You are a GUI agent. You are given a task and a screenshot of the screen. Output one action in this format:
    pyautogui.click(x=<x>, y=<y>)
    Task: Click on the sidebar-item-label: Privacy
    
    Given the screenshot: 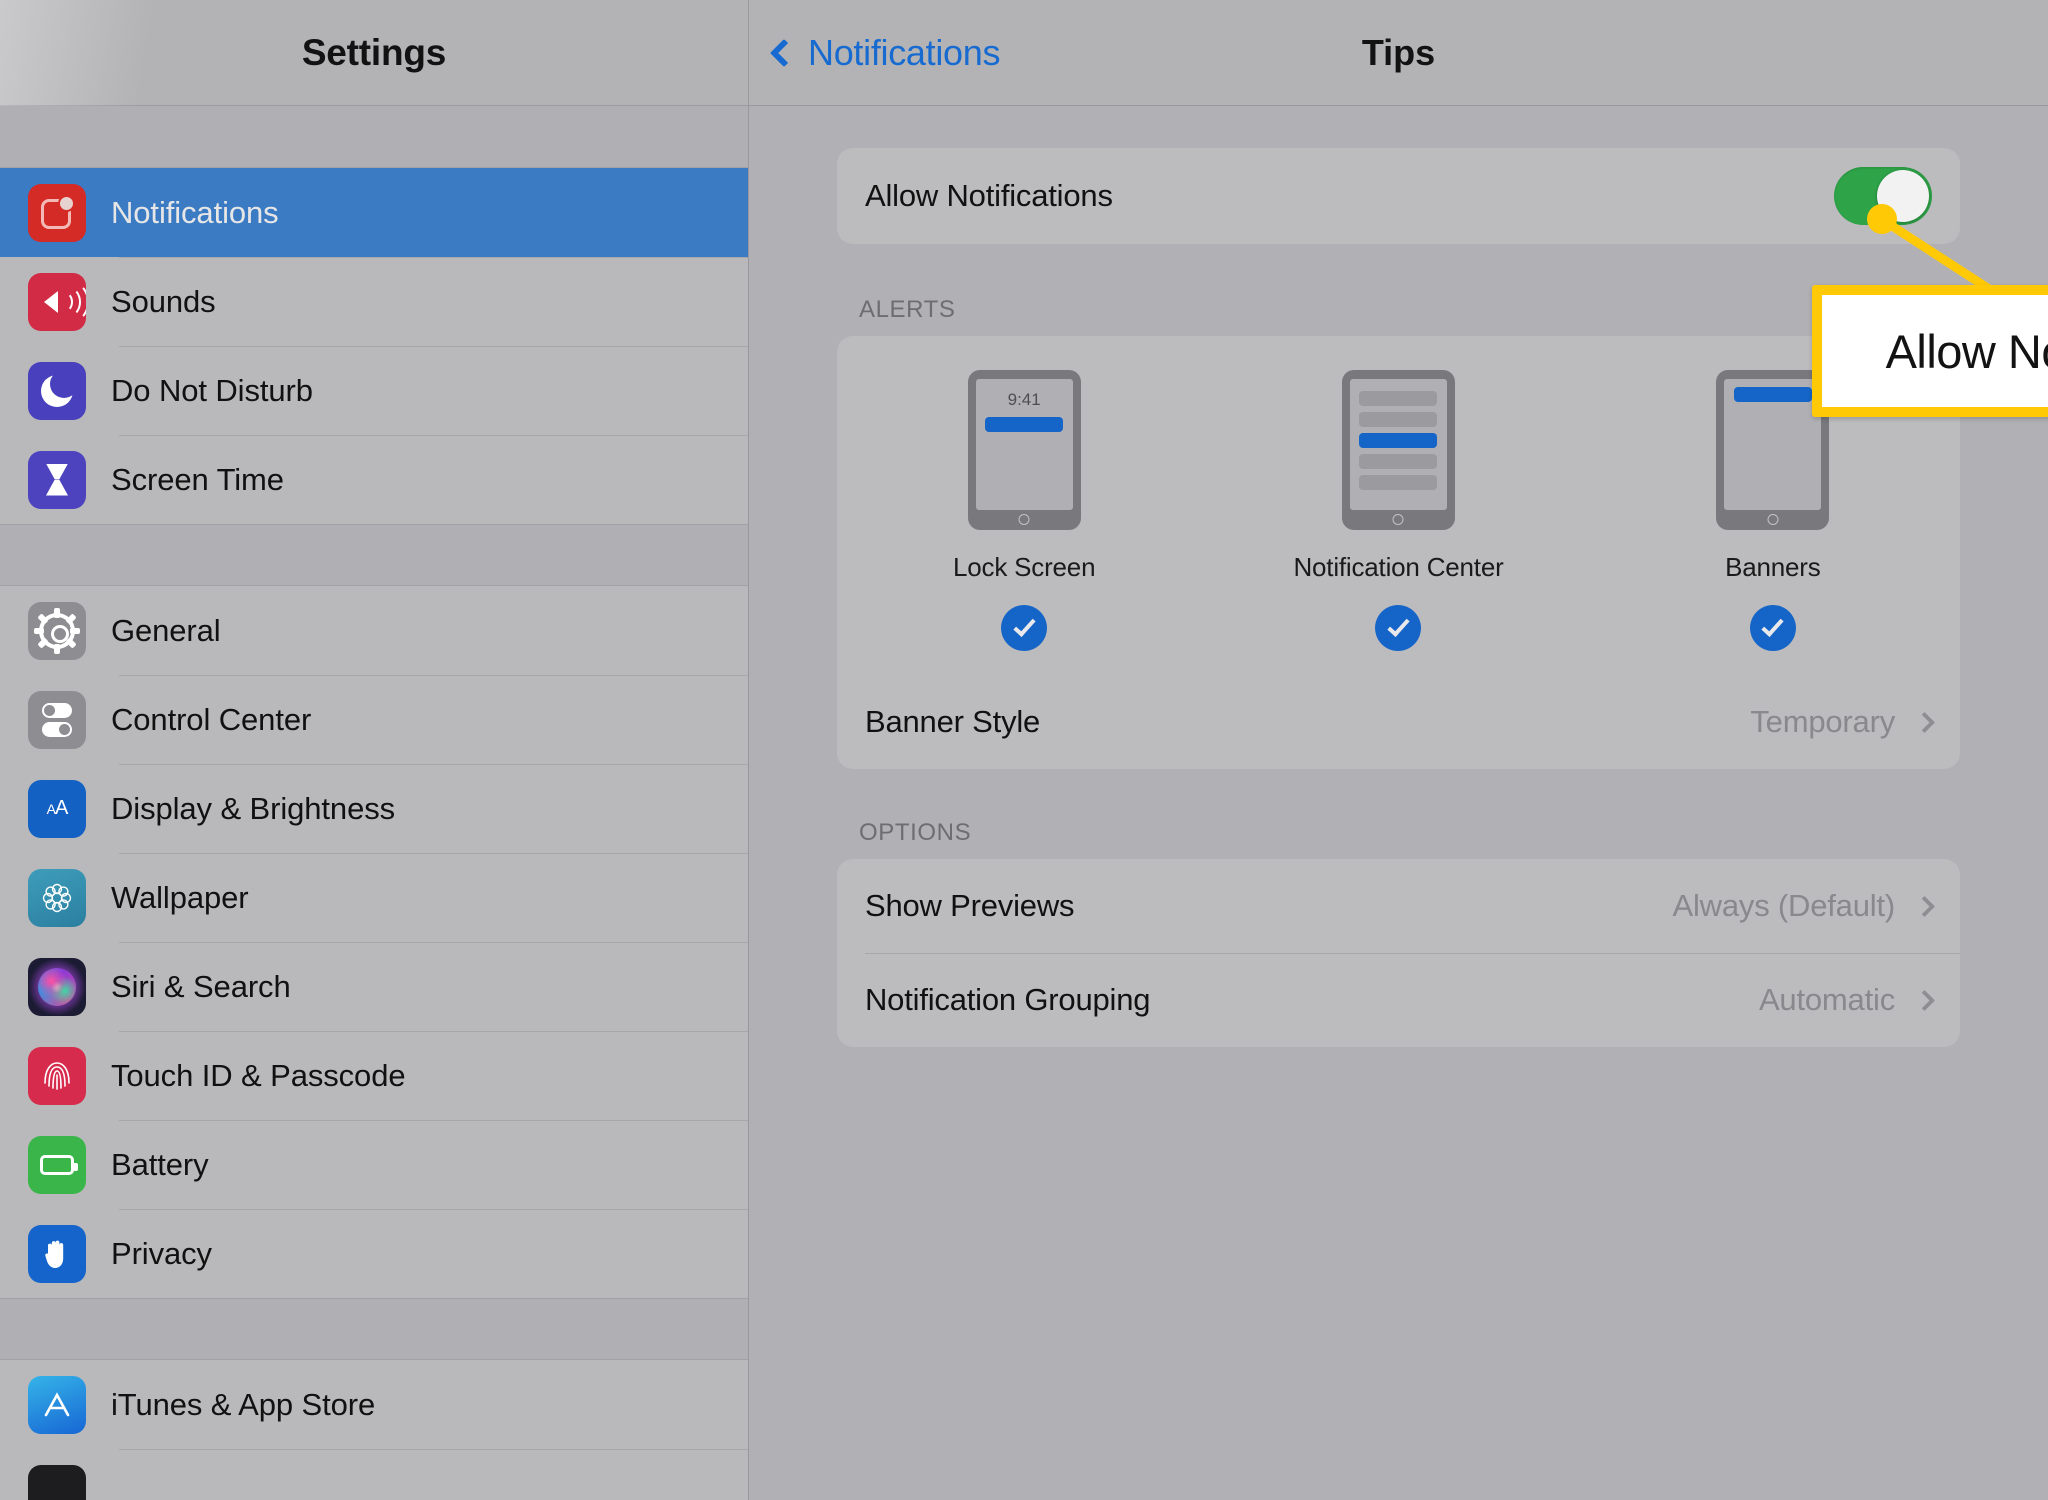 What is the action you would take?
    pyautogui.click(x=161, y=1253)
    